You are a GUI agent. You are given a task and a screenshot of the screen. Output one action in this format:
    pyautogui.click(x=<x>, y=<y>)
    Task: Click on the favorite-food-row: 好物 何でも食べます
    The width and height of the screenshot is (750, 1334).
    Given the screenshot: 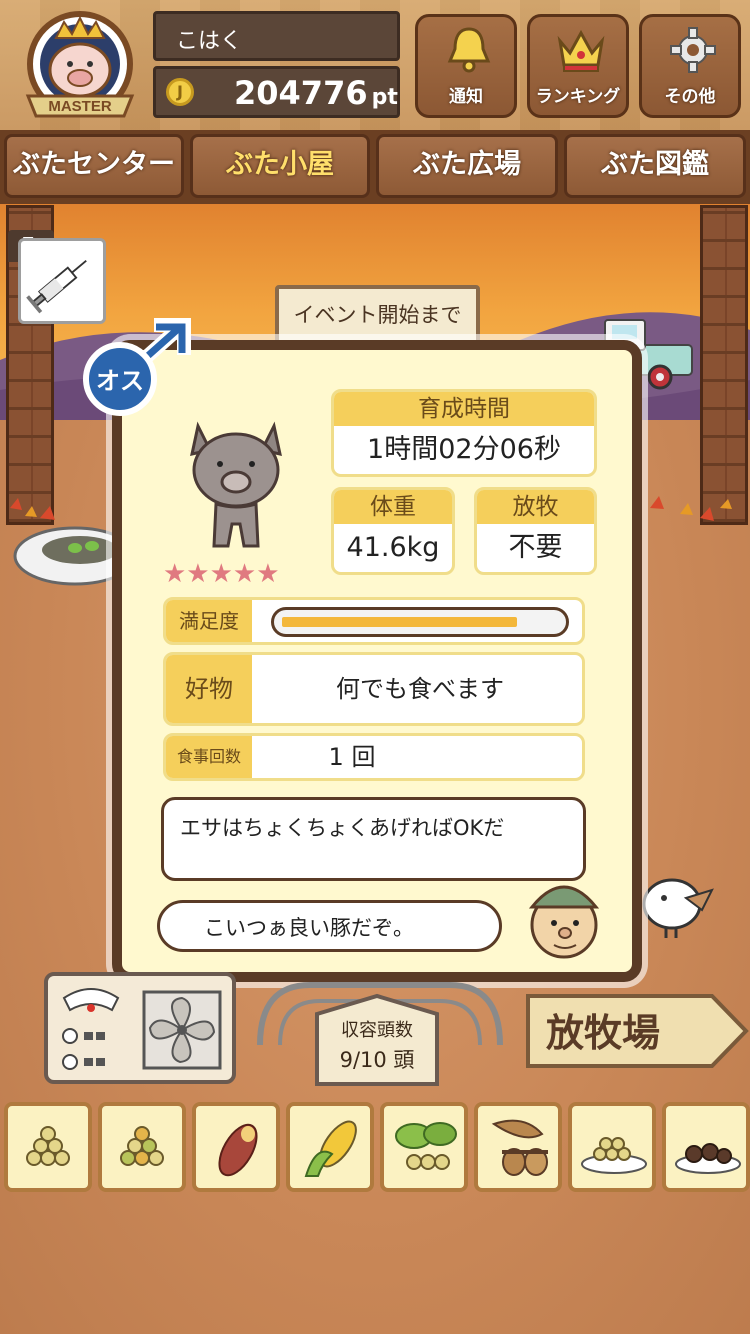 What is the action you would take?
    pyautogui.click(x=374, y=689)
    